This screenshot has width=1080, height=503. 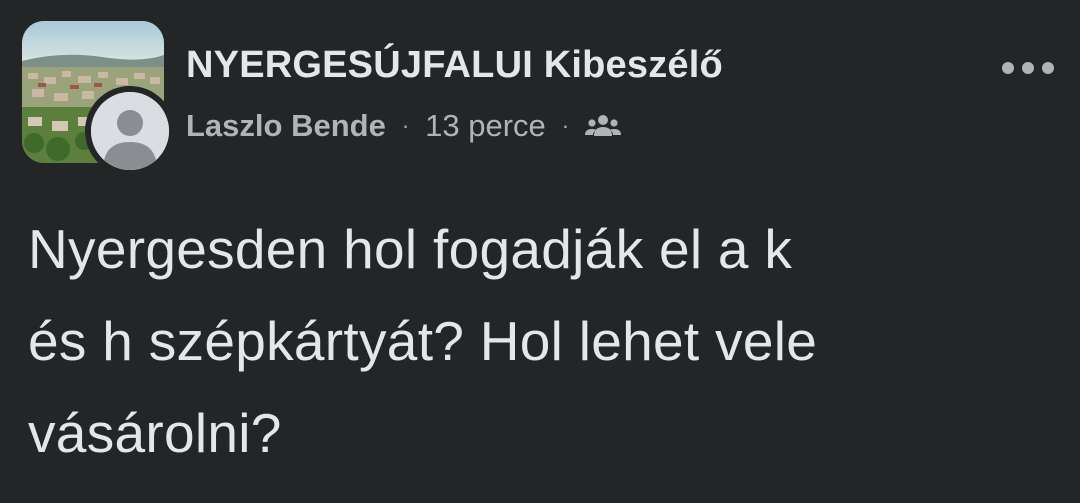 I want to click on default-profile-icon, so click(x=130, y=131).